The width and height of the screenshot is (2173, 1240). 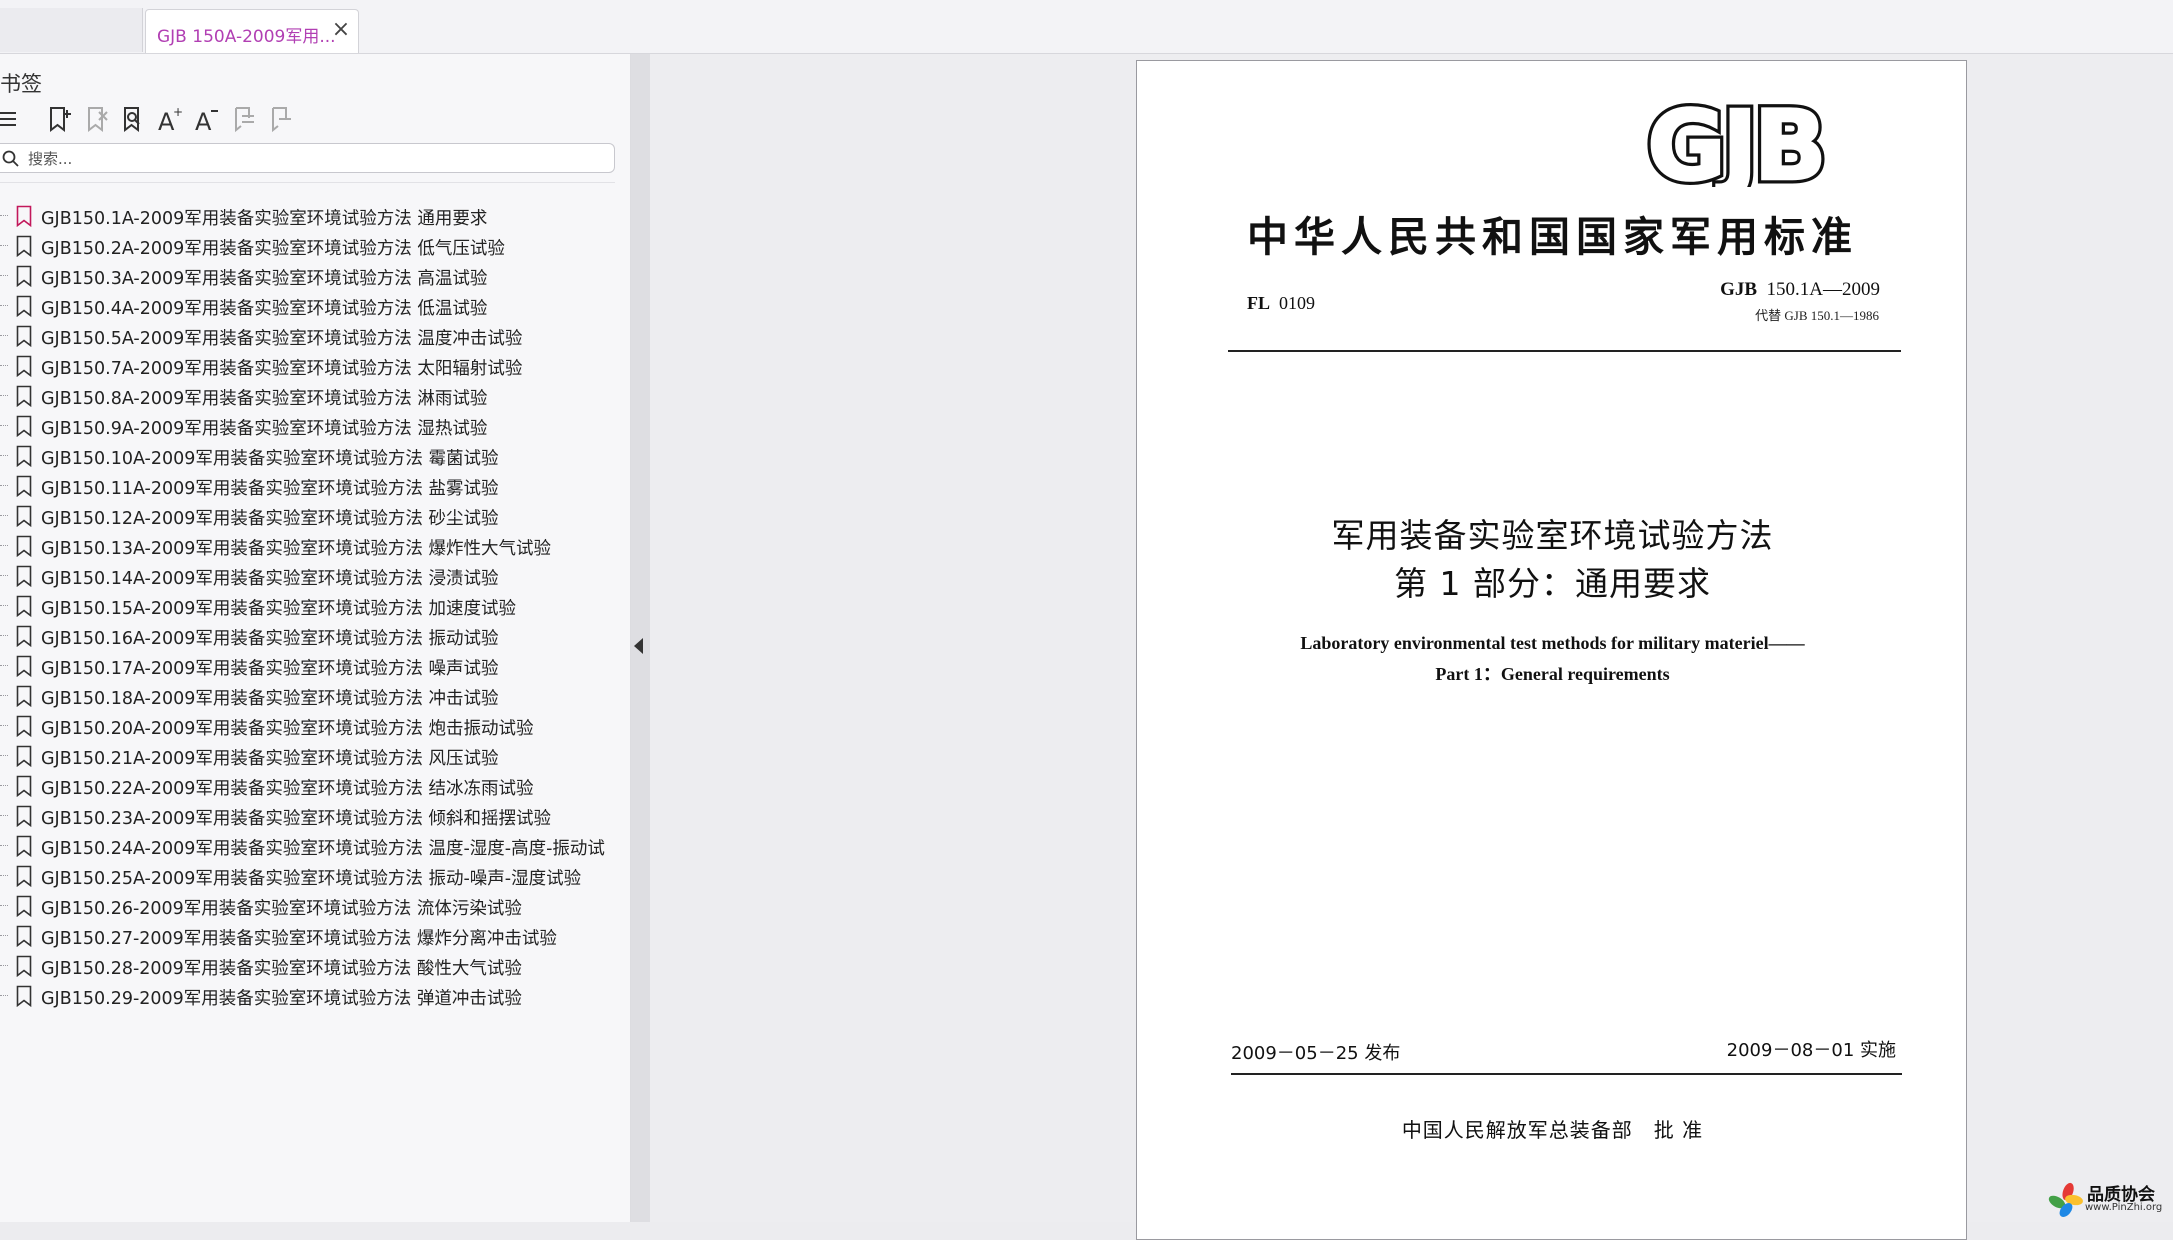 I want to click on collapse-bookmark-icon, so click(x=282, y=120).